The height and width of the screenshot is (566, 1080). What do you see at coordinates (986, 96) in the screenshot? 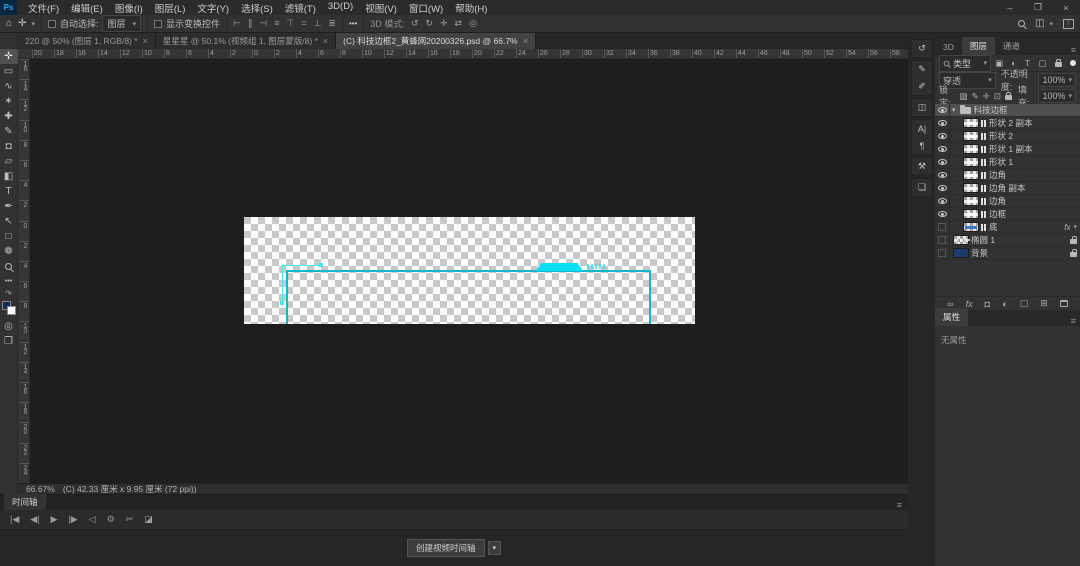
I see `lock-position-icon: ✛` at bounding box center [986, 96].